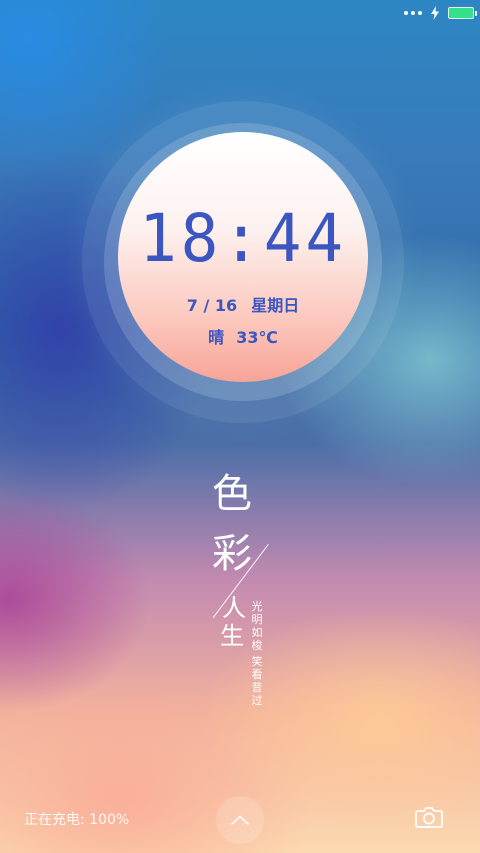 This screenshot has width=480, height=853. I want to click on weekday: 星期日, so click(275, 305).